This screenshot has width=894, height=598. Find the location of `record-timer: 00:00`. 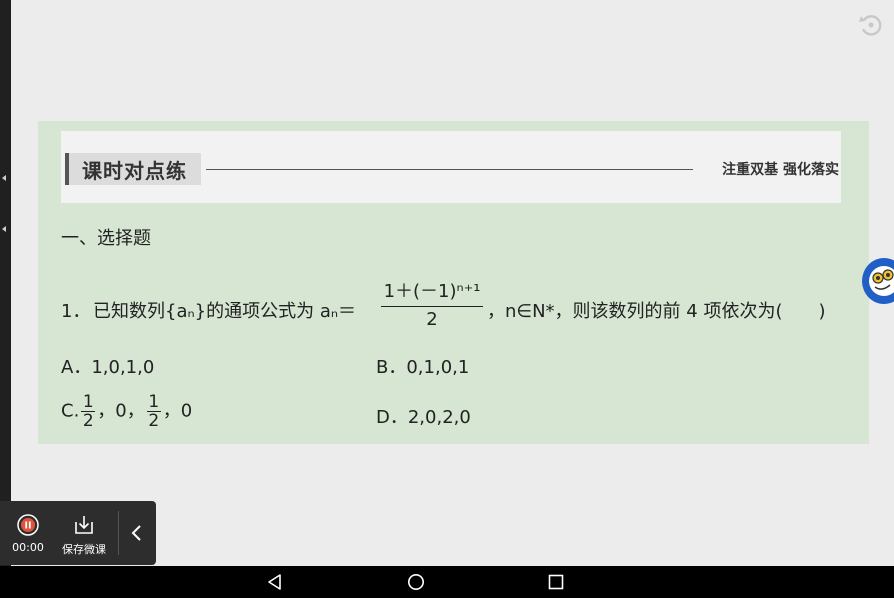

record-timer: 00:00 is located at coordinates (28, 547).